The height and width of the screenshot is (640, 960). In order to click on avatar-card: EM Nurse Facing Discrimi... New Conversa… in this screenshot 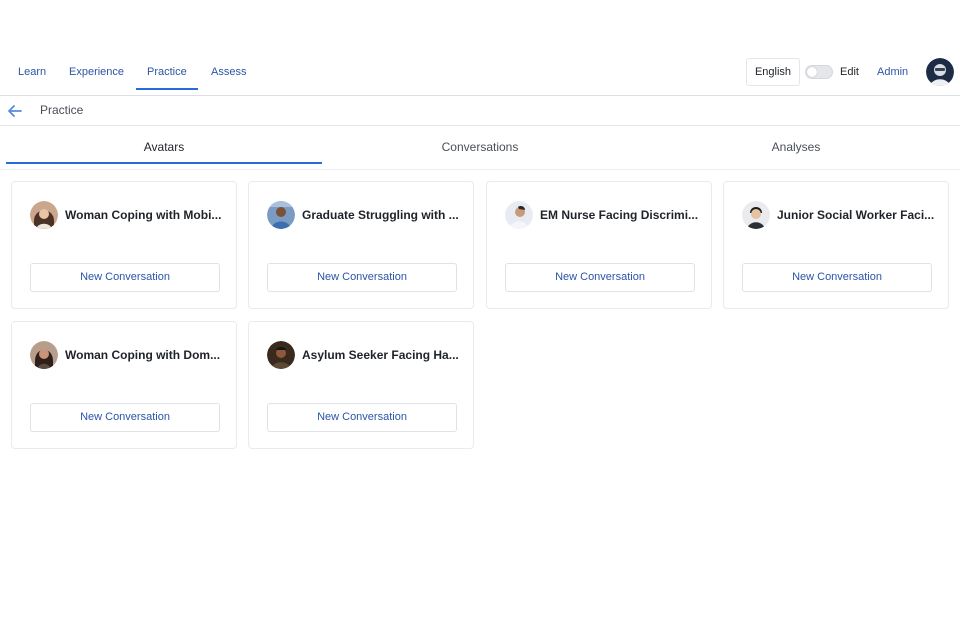, I will do `click(599, 245)`.